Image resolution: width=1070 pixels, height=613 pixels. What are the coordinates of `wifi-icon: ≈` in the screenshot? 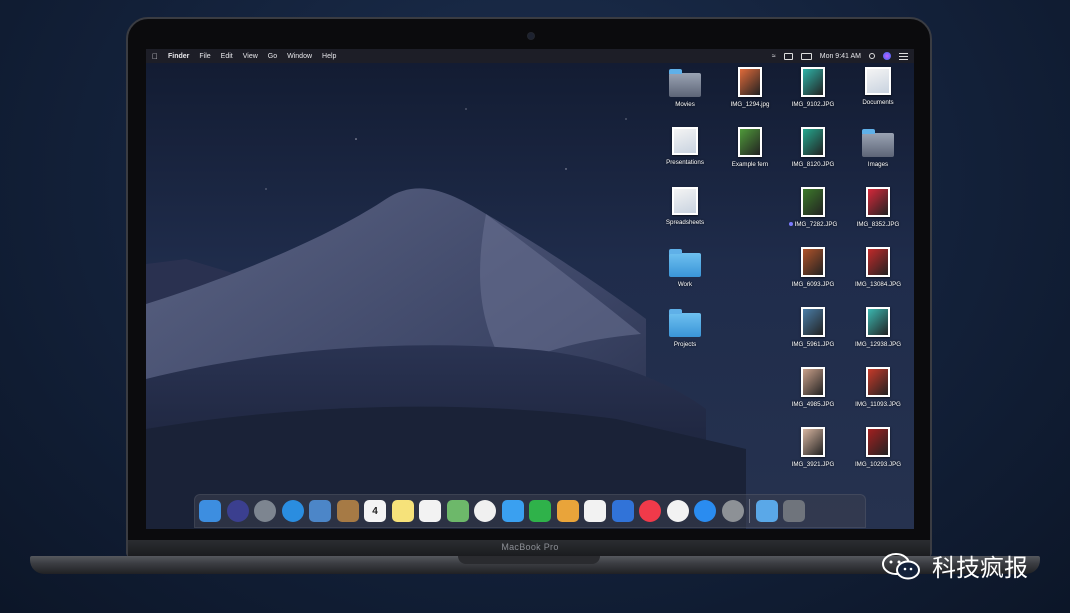 It's located at (774, 56).